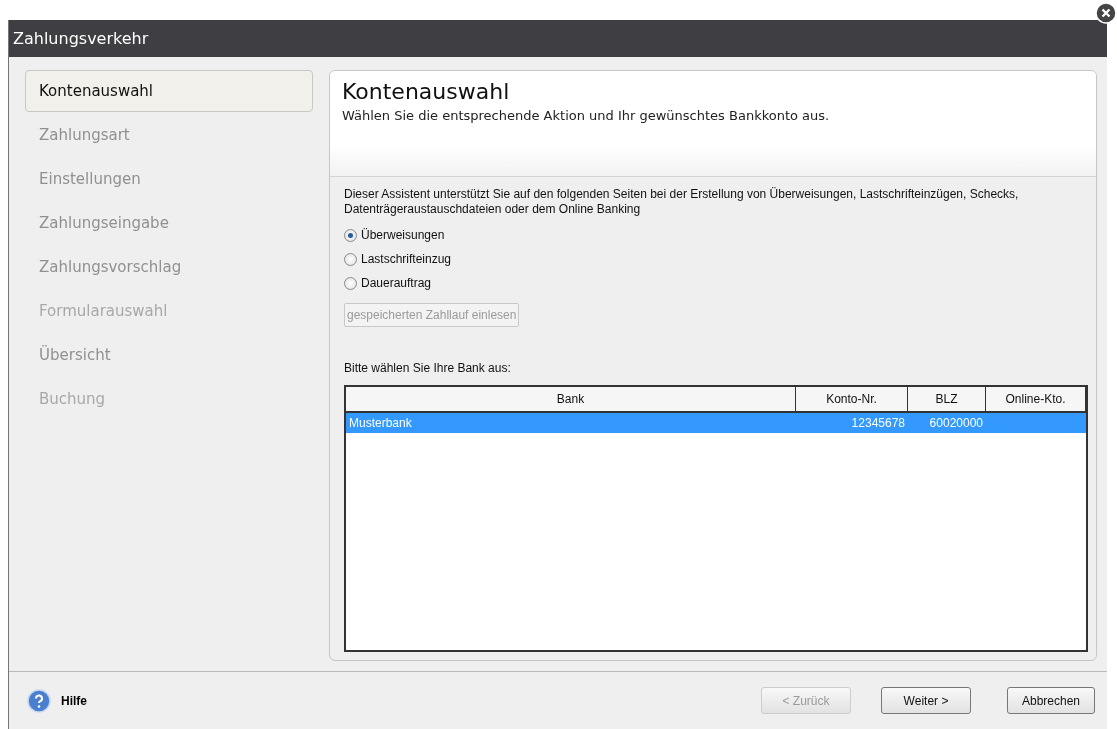  Describe the element at coordinates (169, 135) in the screenshot. I see `wizard-step: Zahlungsart` at that location.